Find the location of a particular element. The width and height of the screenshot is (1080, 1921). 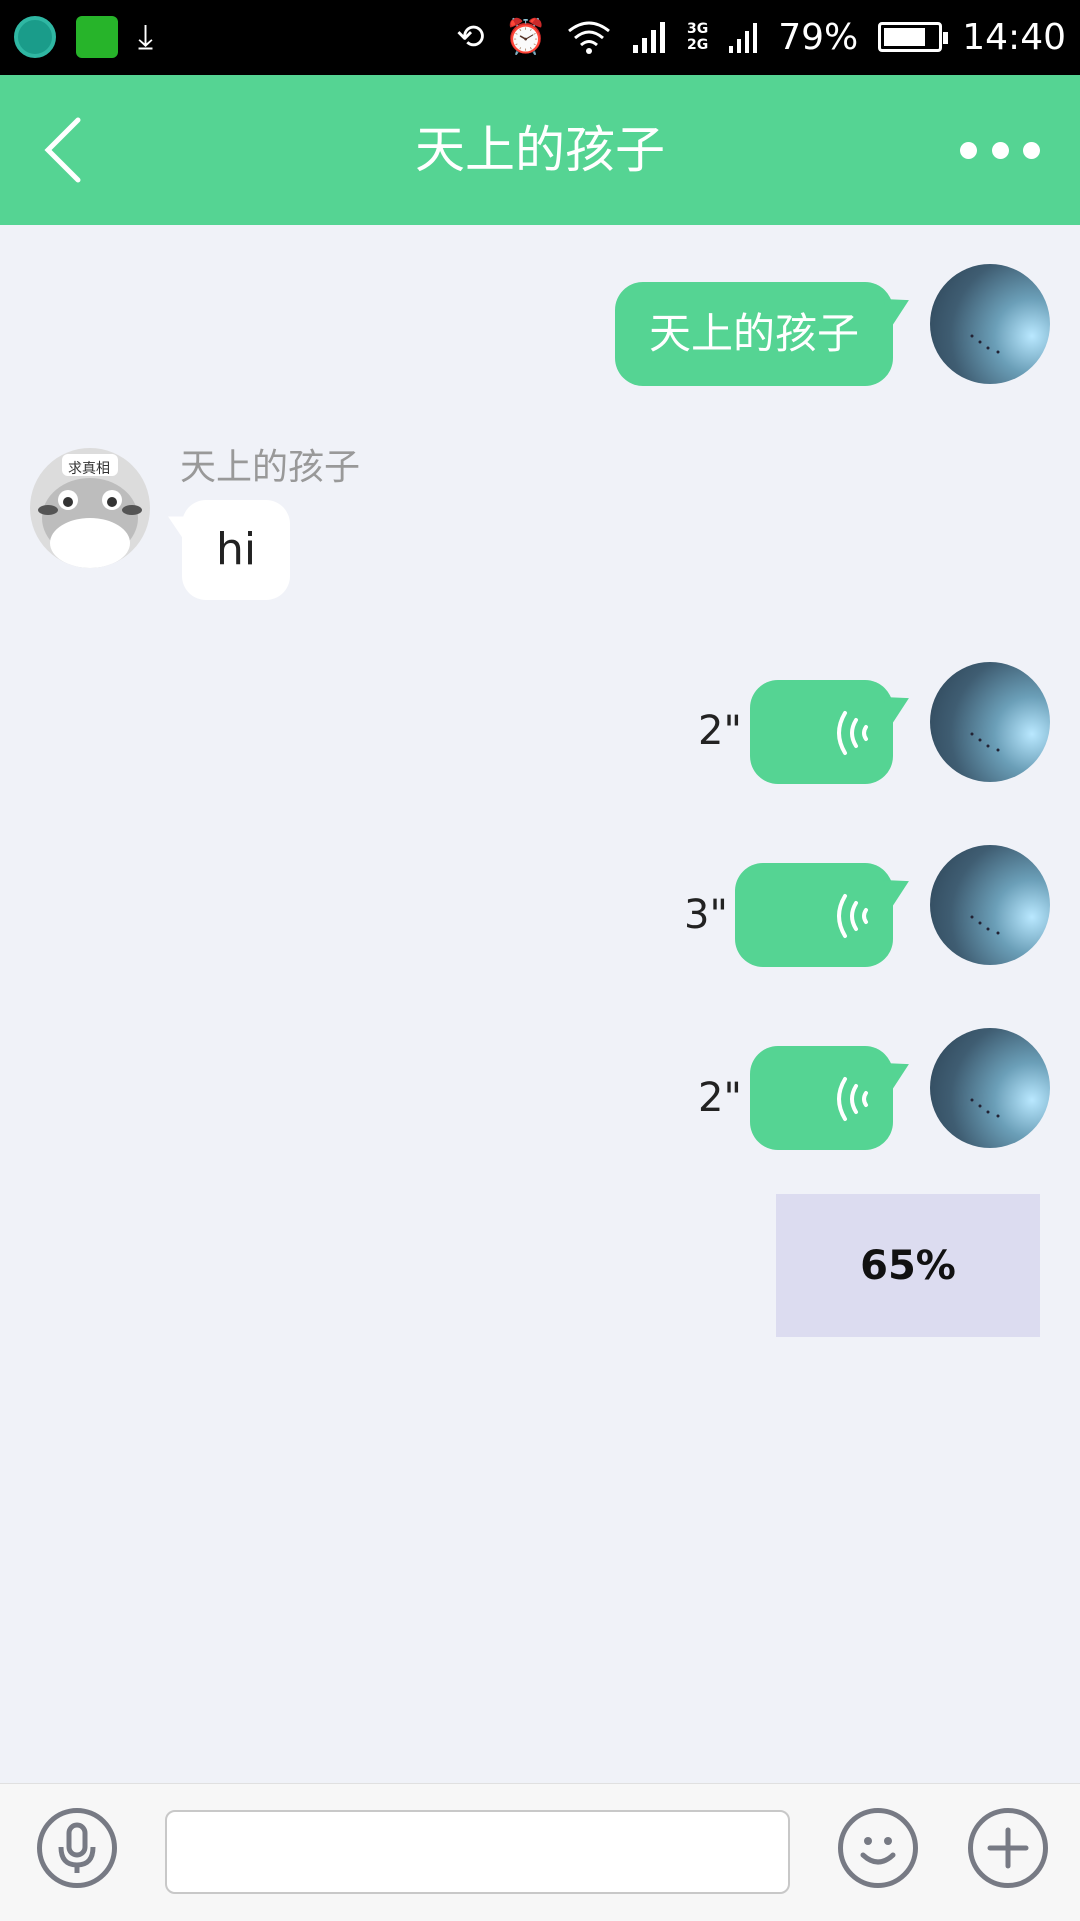

alarm-icon: ⏰ is located at coordinates (525, 37).